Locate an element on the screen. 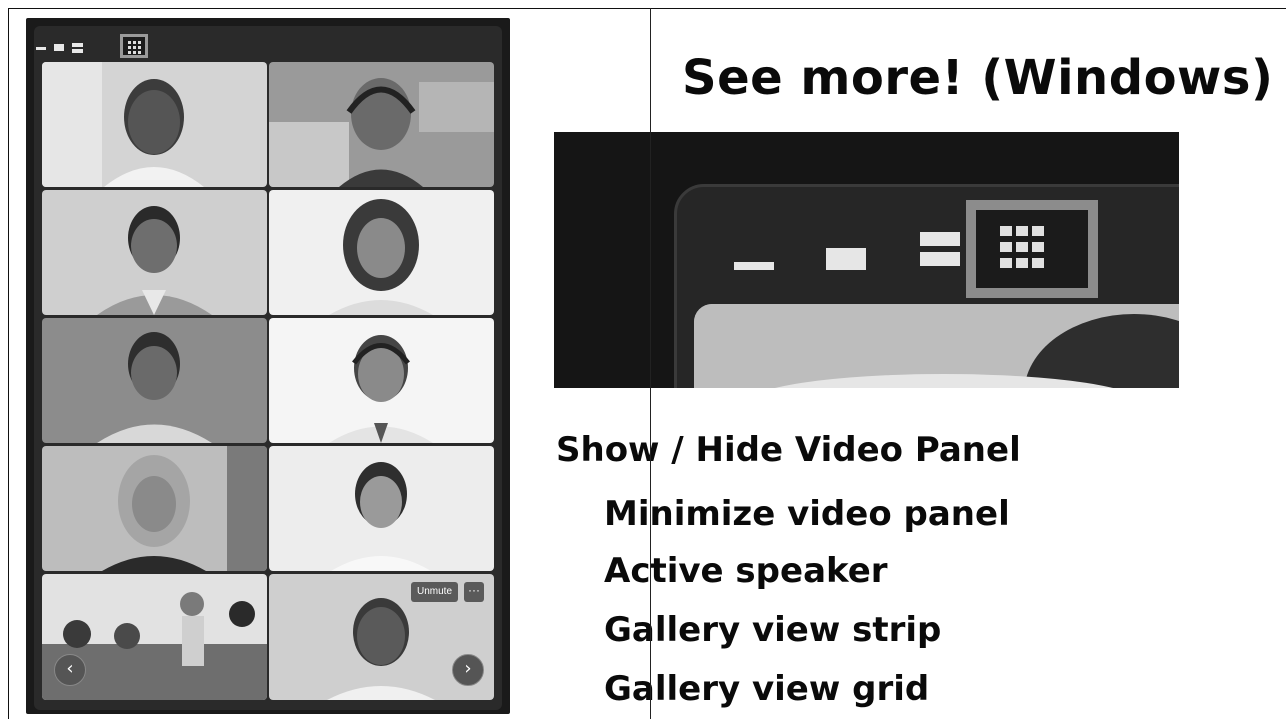 This screenshot has width=1286, height=719. slide-border-left is located at coordinates (8, 363).